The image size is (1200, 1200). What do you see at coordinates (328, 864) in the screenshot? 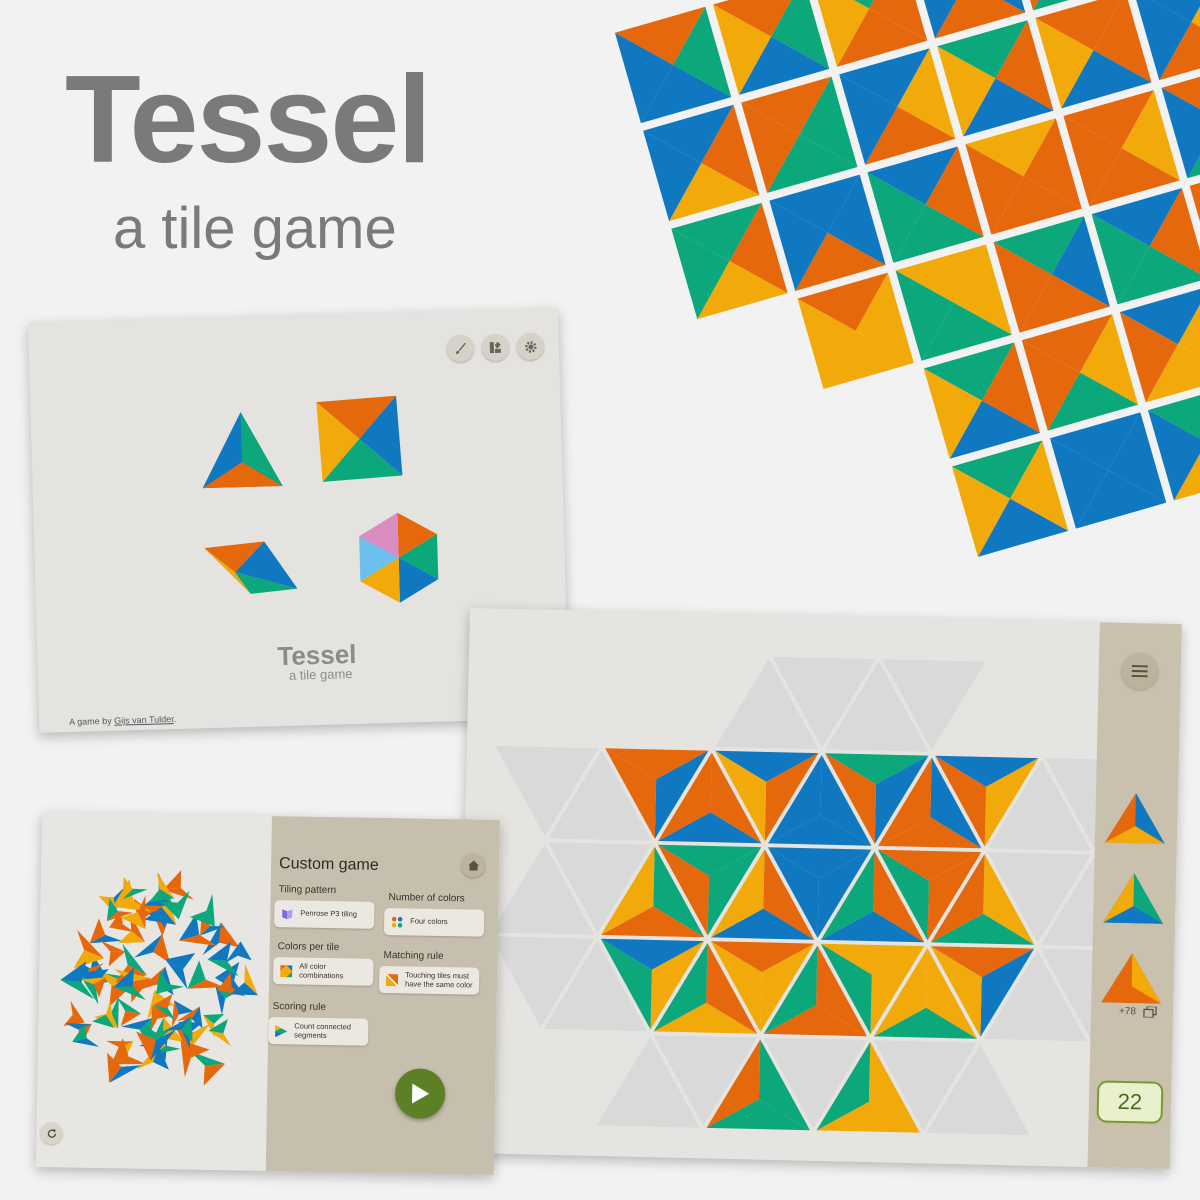
I see `custom-game-title: Custom game` at bounding box center [328, 864].